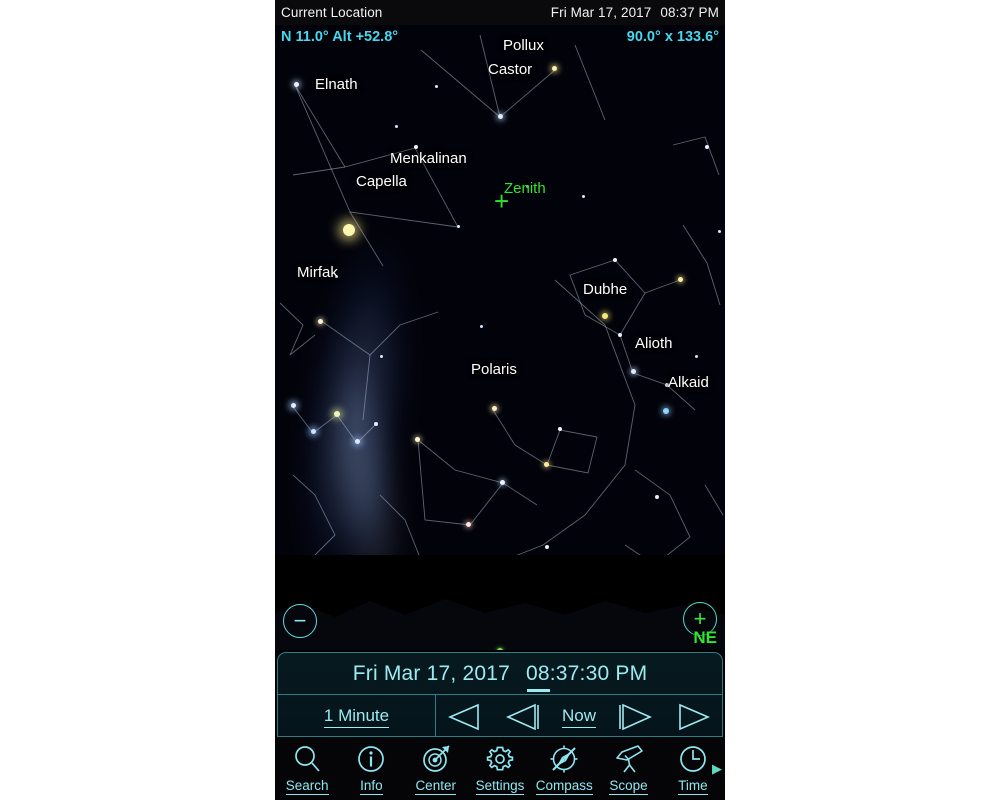 The width and height of the screenshot is (1000, 800). I want to click on horizon-center-marker, so click(500, 649).